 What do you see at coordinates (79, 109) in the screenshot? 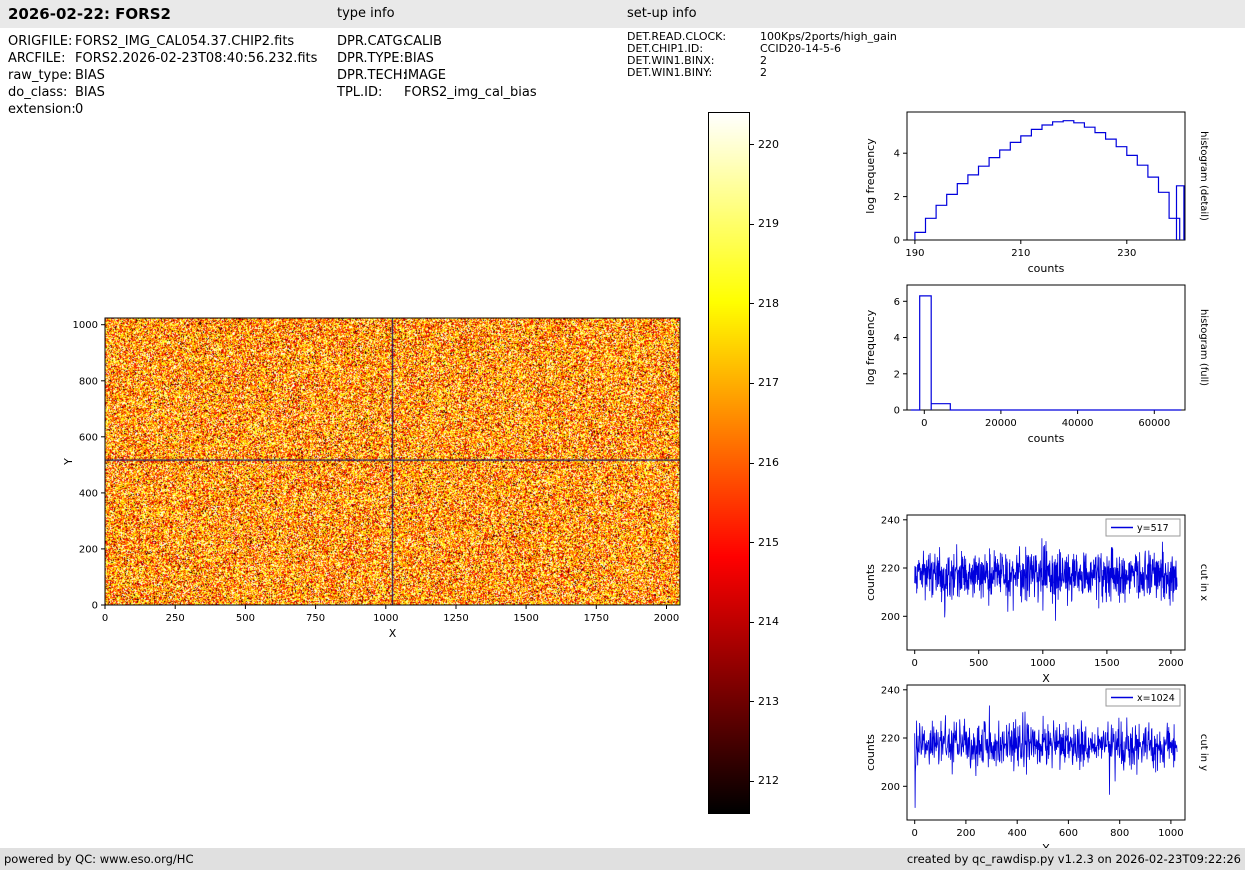
I see `info-value: 0` at bounding box center [79, 109].